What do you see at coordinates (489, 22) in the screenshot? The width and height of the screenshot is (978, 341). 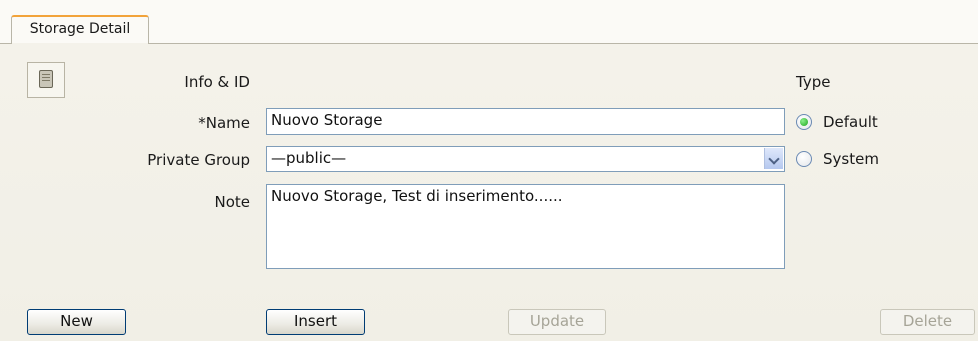 I see `tab-strip: Storage Detail` at bounding box center [489, 22].